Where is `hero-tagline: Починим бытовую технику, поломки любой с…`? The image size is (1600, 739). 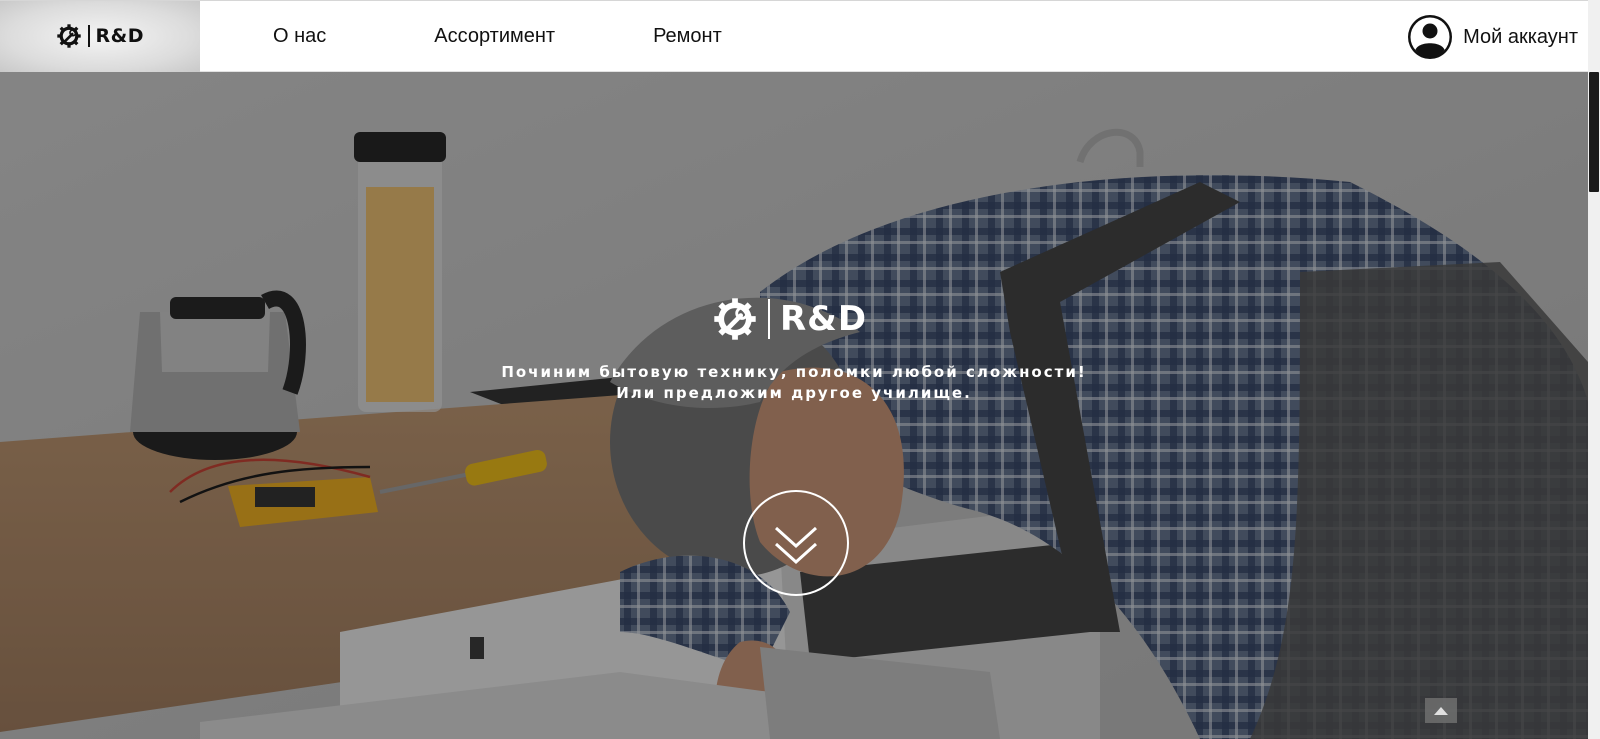 hero-tagline: Починим бытовую технику, поломки любой с… is located at coordinates (794, 383).